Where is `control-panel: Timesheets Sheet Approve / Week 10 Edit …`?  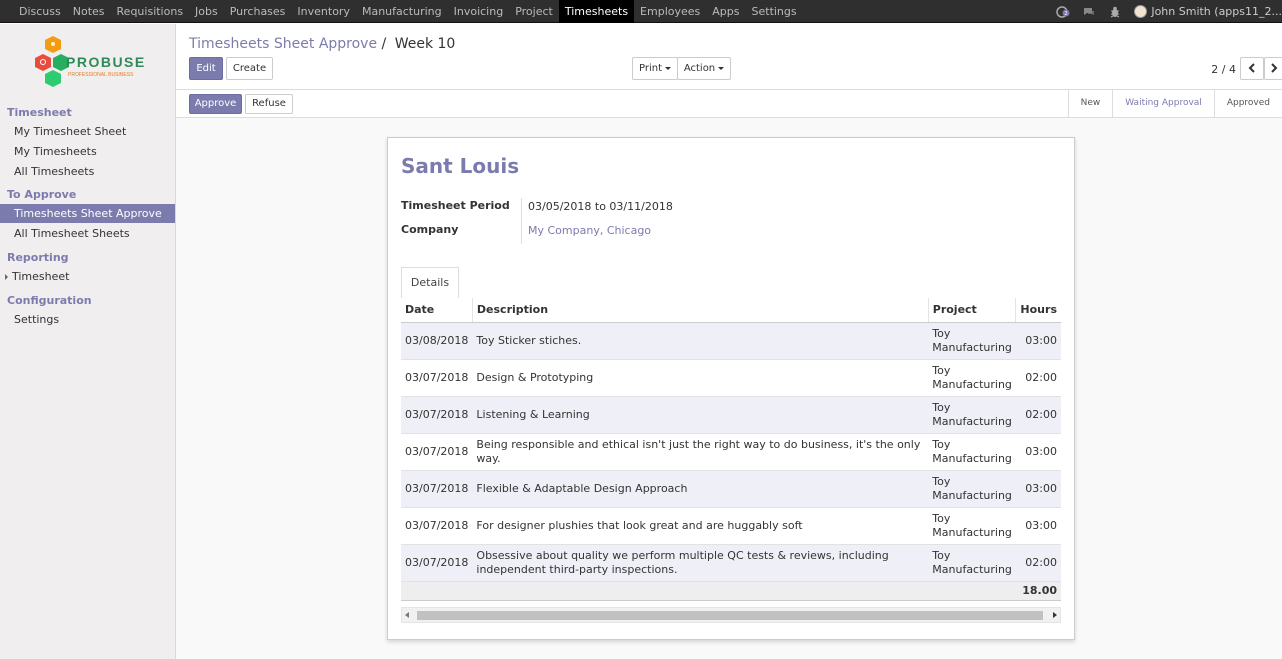
control-panel: Timesheets Sheet Approve / Week 10 Edit … is located at coordinates (729, 56).